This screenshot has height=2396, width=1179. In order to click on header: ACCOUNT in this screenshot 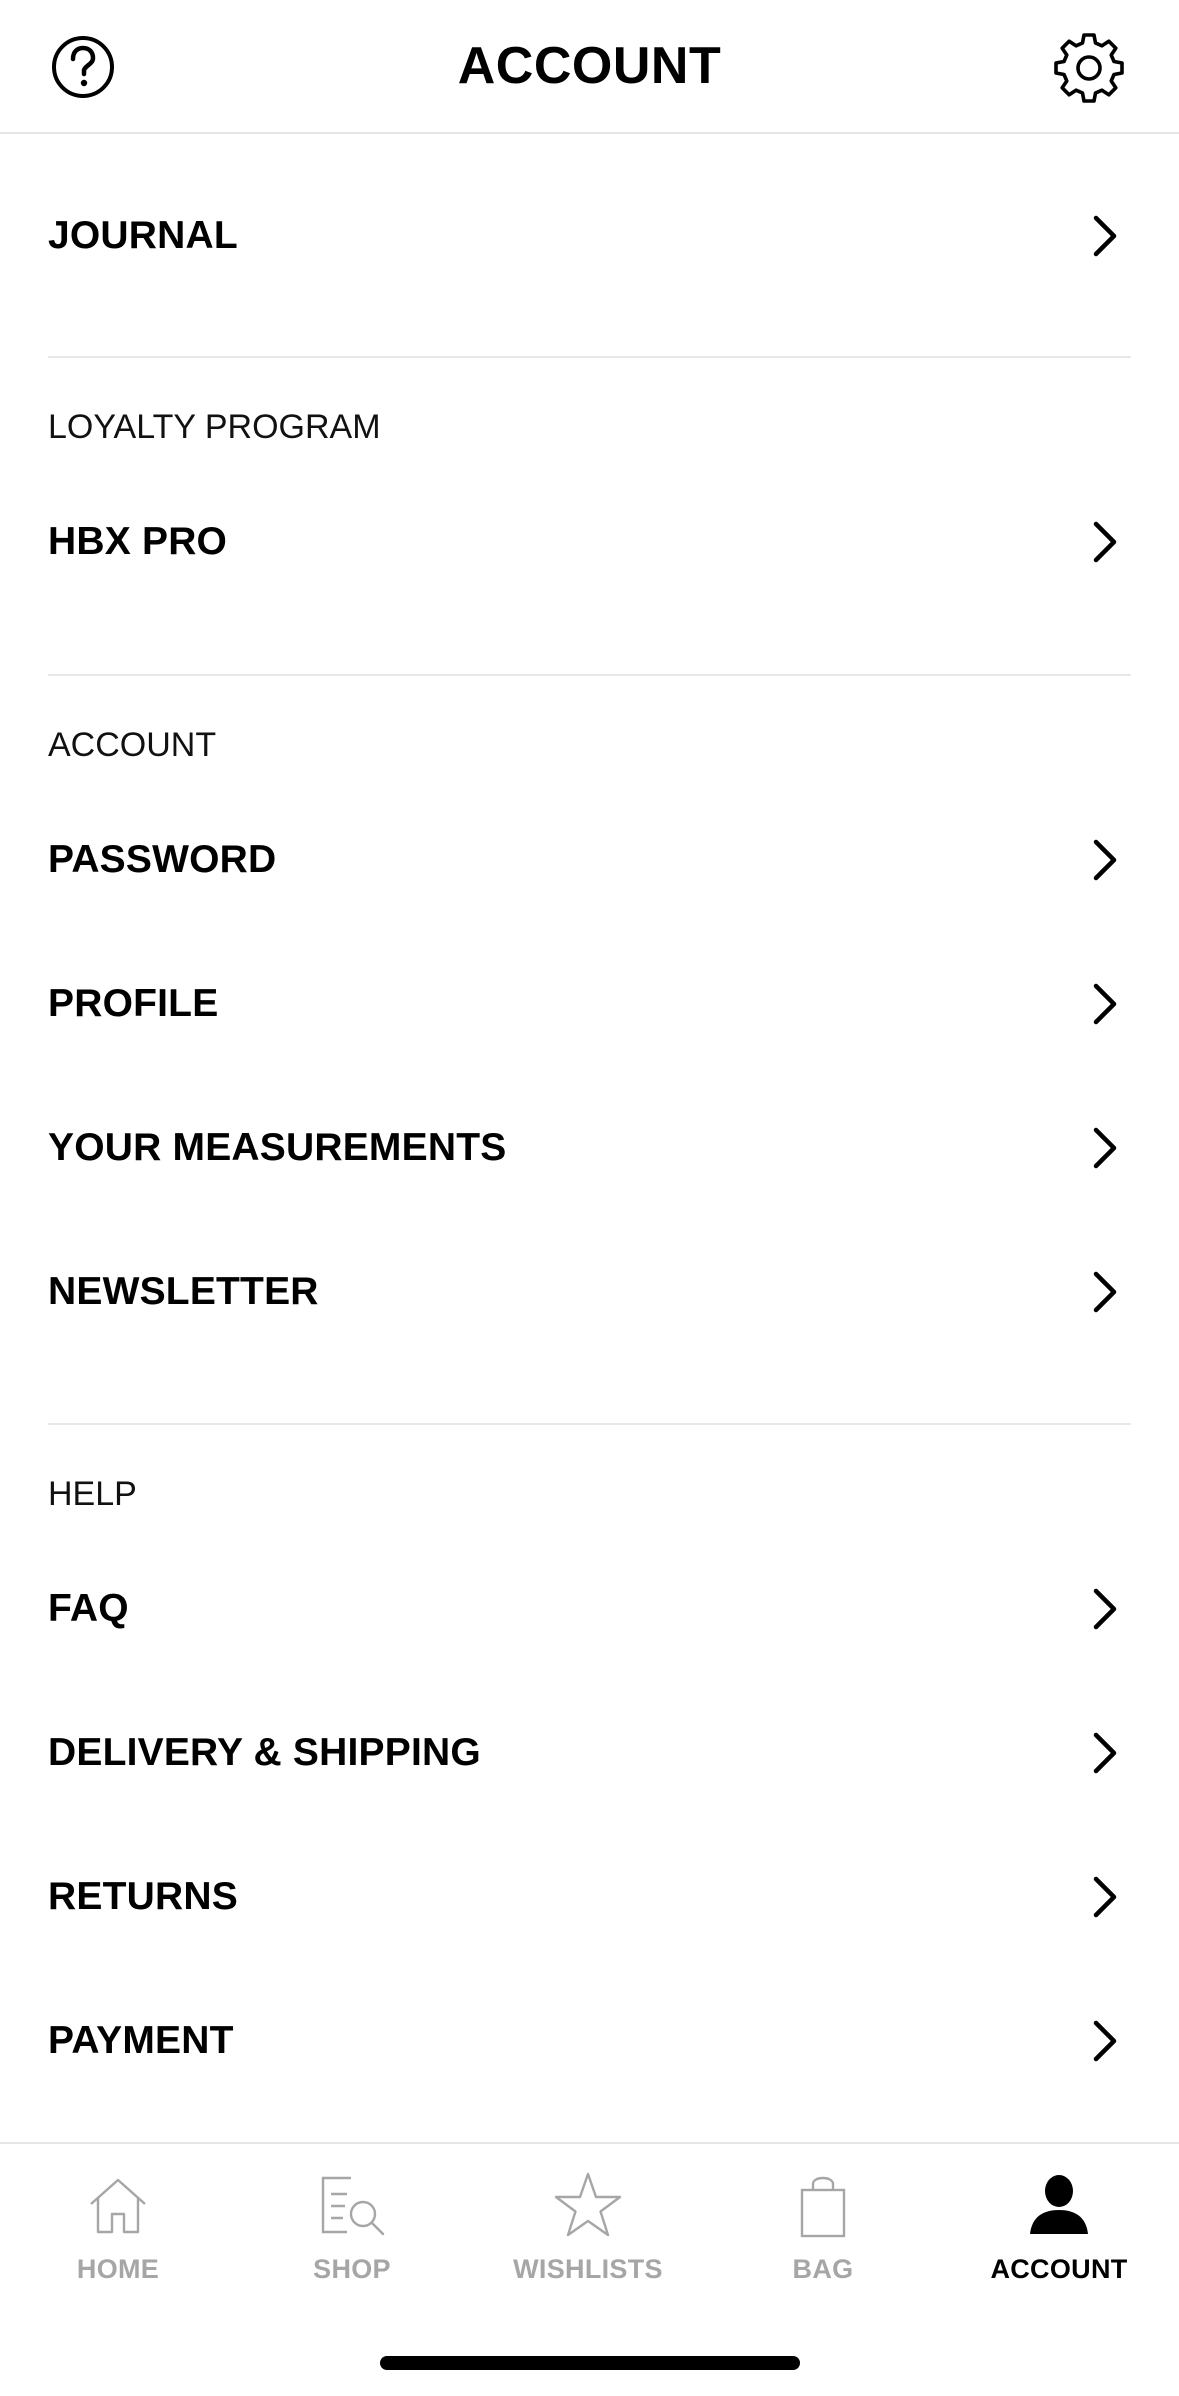, I will do `click(589, 67)`.